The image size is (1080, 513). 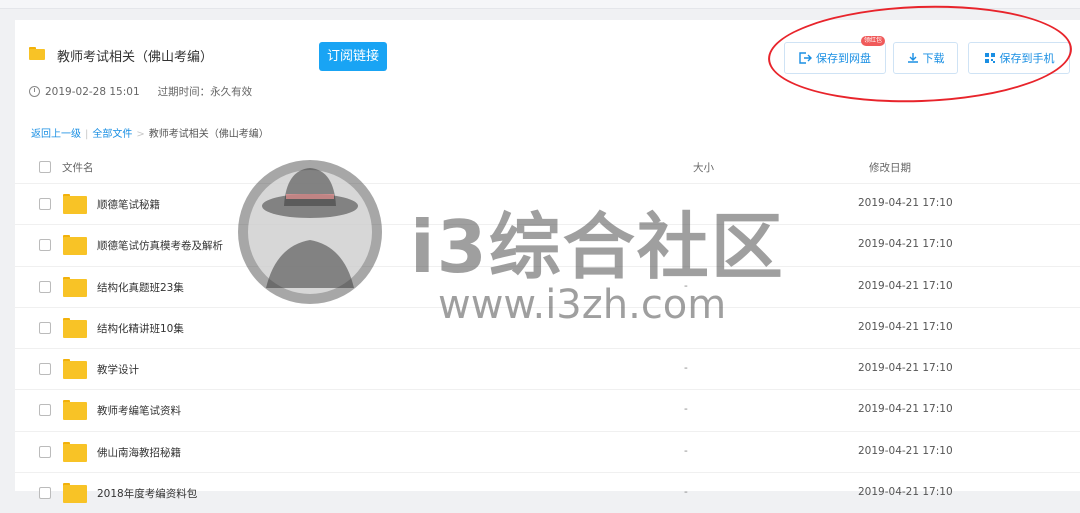 What do you see at coordinates (118, 369) in the screenshot?
I see `file-name: 教学设计` at bounding box center [118, 369].